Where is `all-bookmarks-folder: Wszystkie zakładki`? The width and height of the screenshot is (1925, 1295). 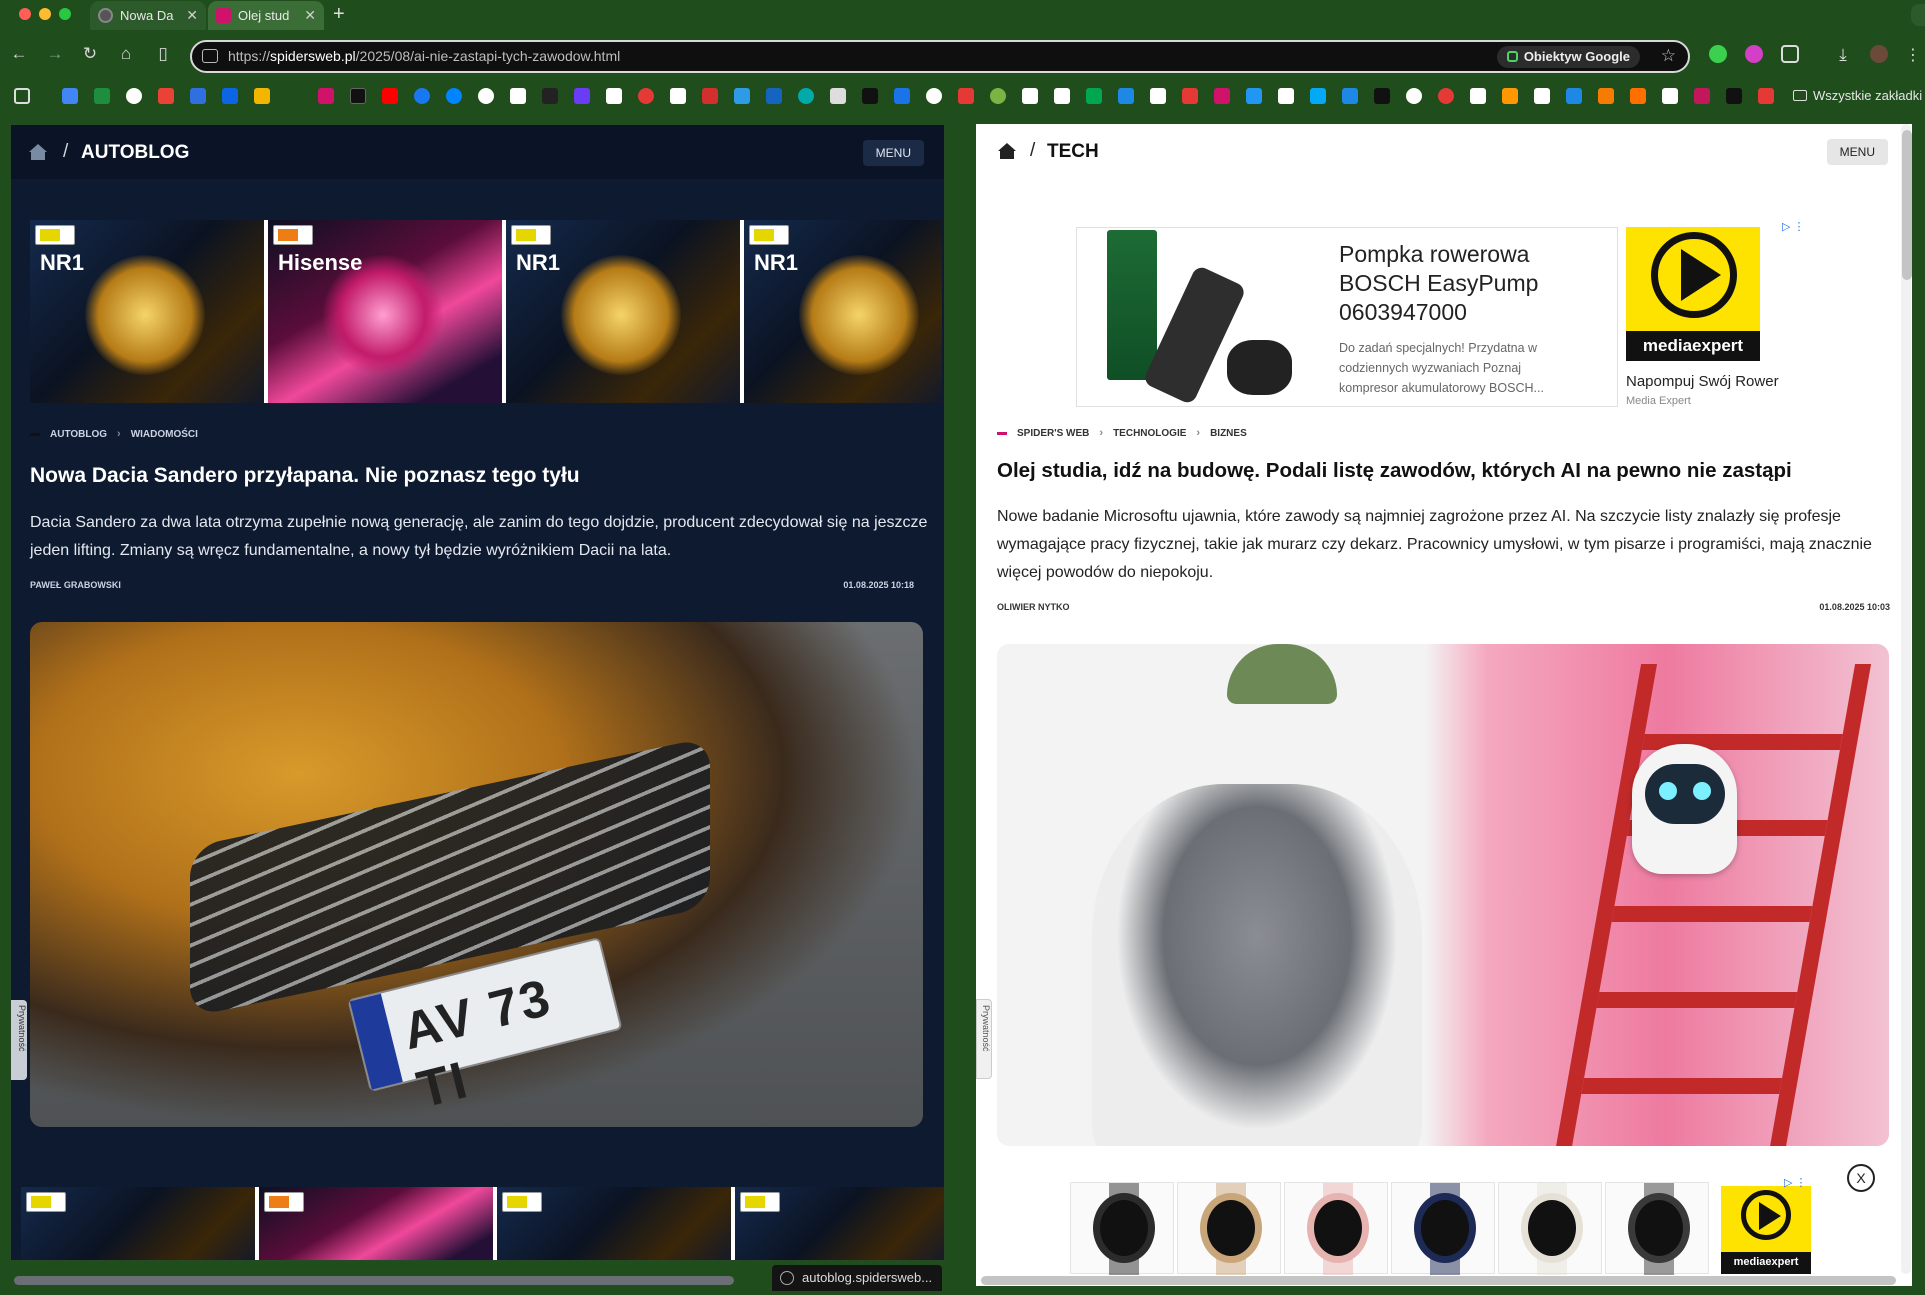
all-bookmarks-folder: Wszystkie zakładki is located at coordinates (1857, 95).